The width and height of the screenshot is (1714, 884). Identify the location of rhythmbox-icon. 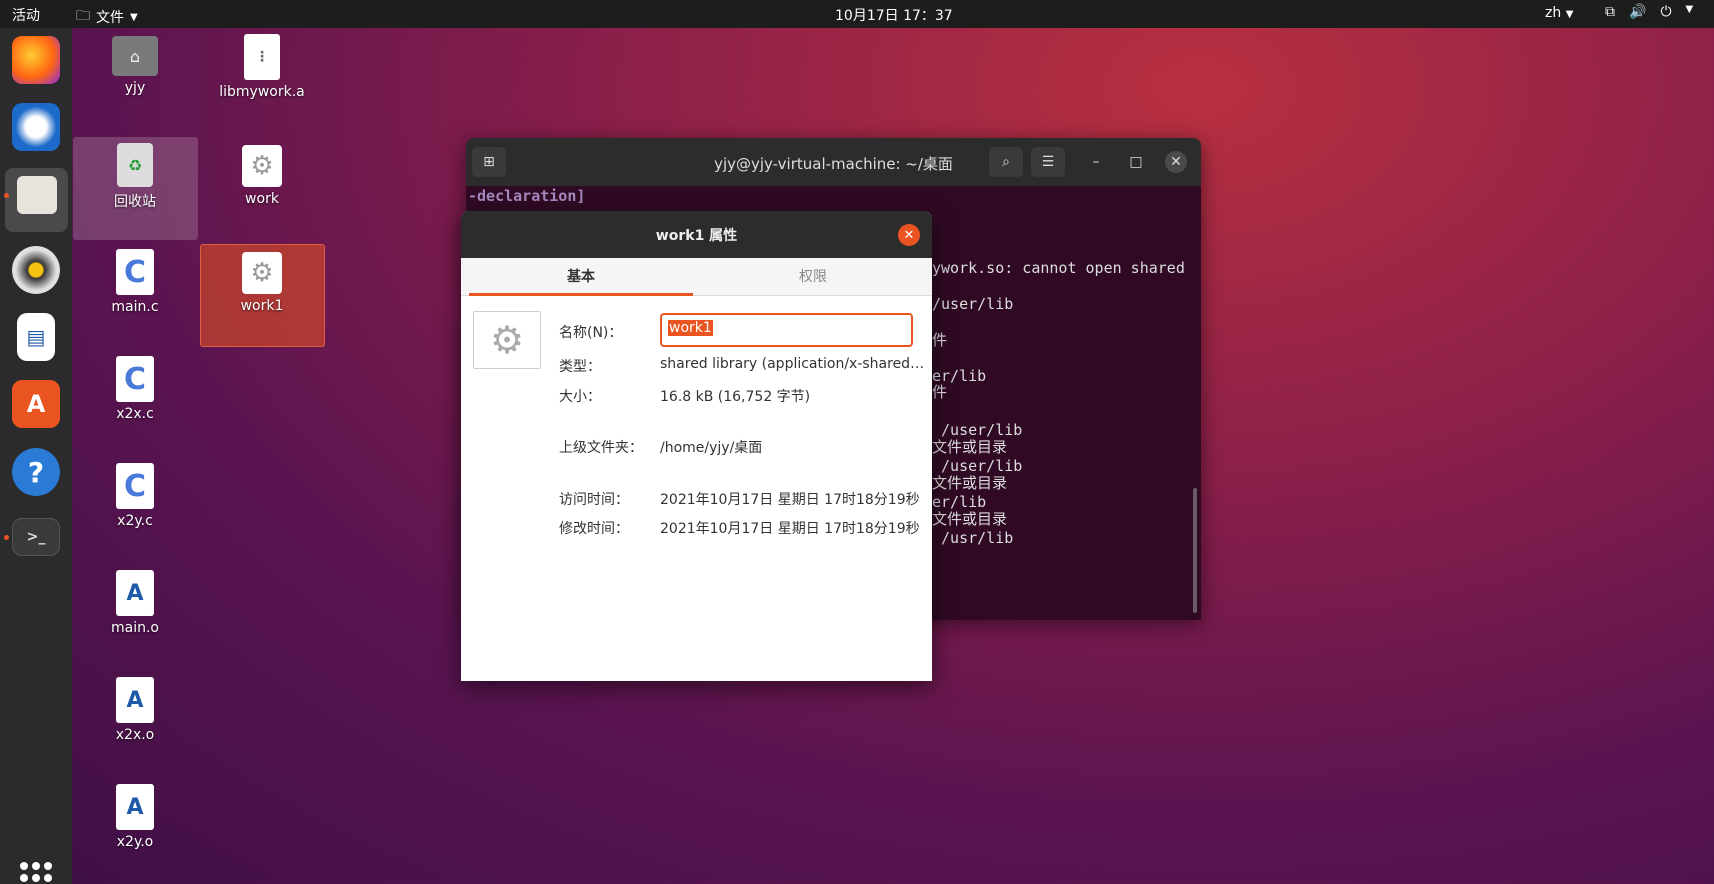
(36, 270).